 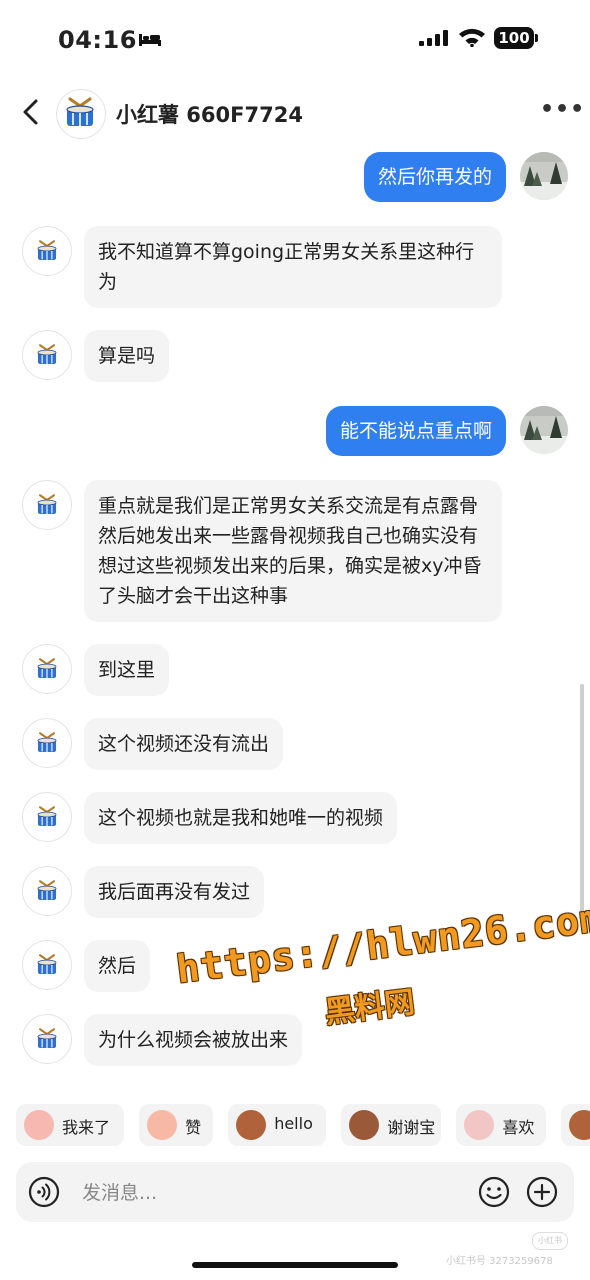 What do you see at coordinates (184, 744) in the screenshot?
I see `message-bubble-incoming: 这个视频还没有流出` at bounding box center [184, 744].